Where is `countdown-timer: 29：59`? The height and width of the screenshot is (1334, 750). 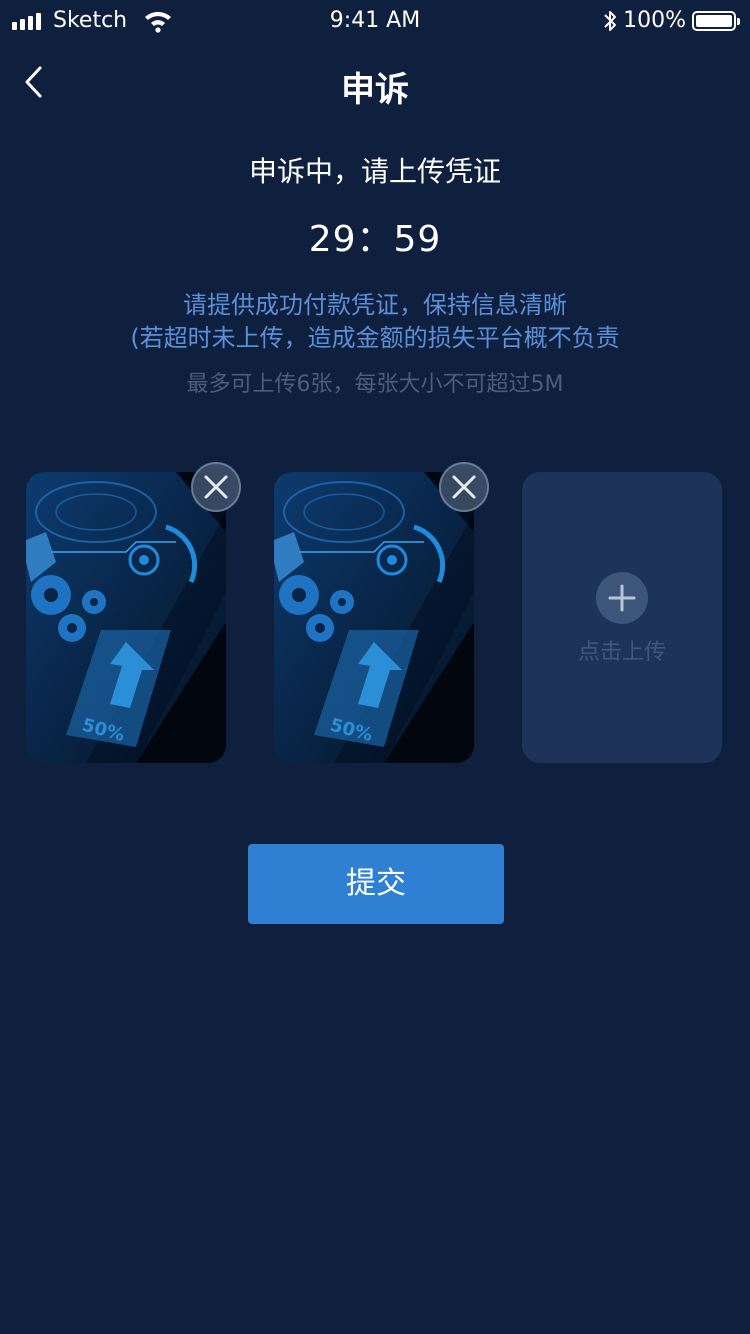 countdown-timer: 29：59 is located at coordinates (375, 239).